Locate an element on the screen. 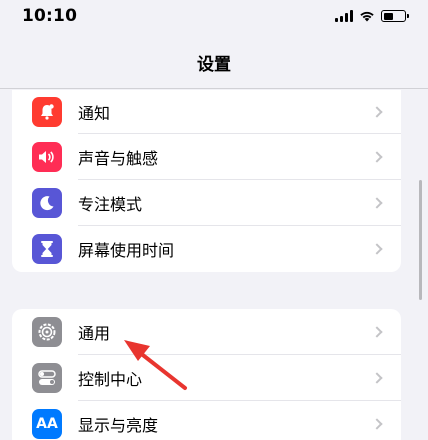 Image resolution: width=428 pixels, height=440 pixels. annotation-arrow-icon is located at coordinates (155, 365).